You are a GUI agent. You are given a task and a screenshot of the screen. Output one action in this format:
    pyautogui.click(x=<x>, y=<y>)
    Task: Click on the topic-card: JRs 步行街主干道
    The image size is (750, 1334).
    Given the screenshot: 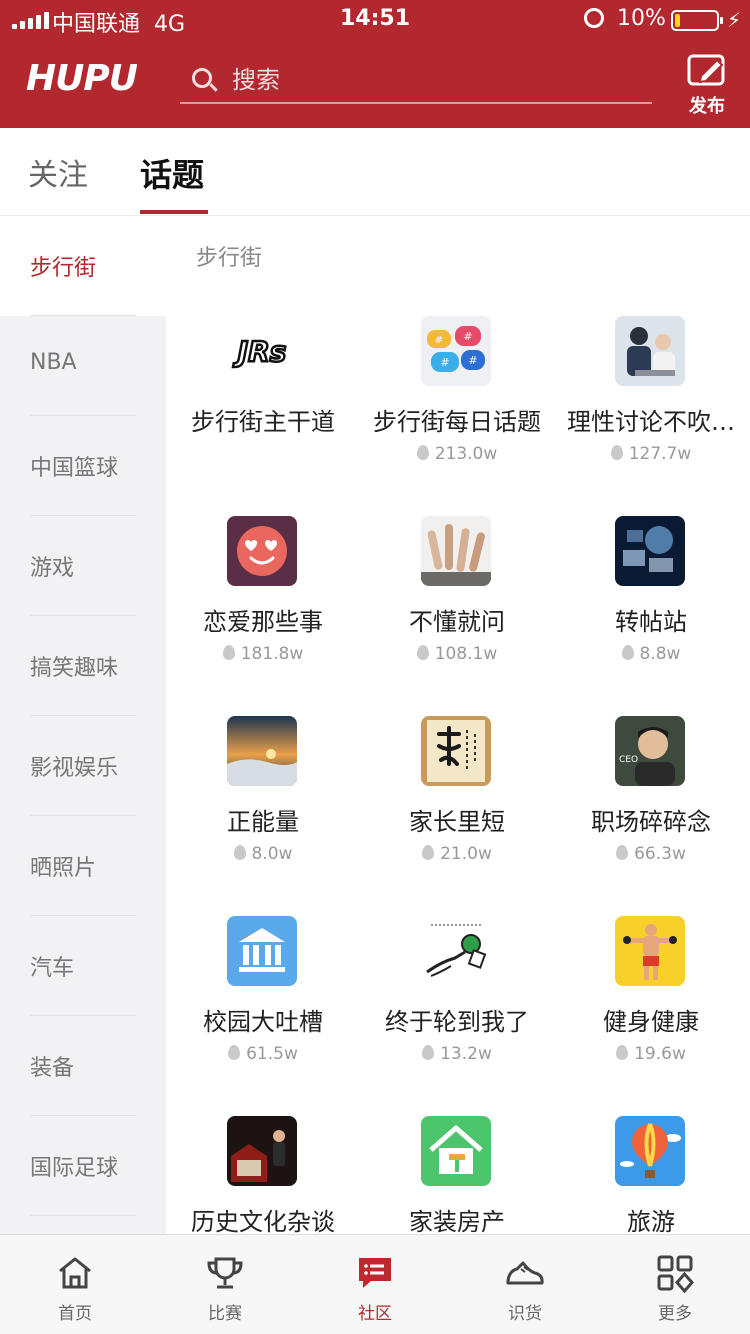 What is the action you would take?
    pyautogui.click(x=263, y=416)
    